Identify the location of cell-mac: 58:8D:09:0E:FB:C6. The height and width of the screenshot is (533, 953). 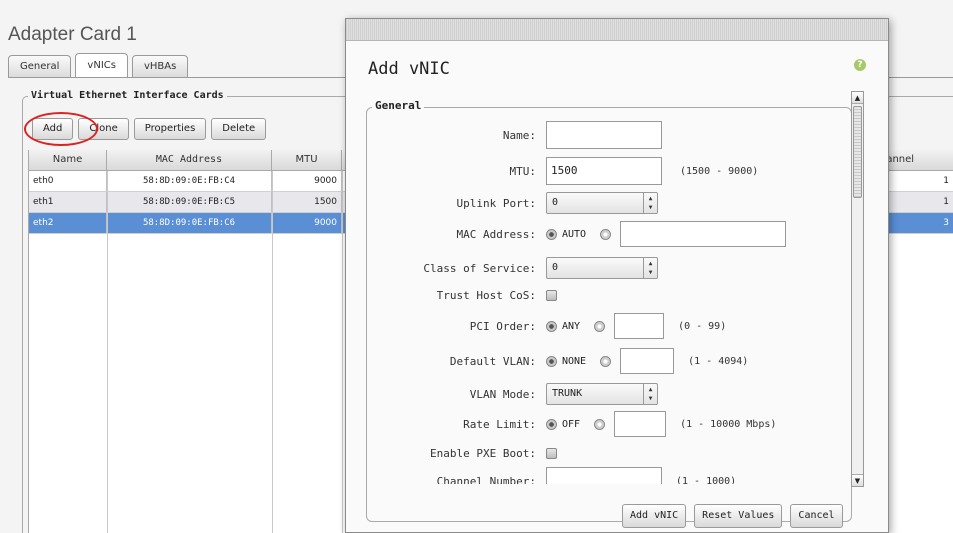
(189, 223).